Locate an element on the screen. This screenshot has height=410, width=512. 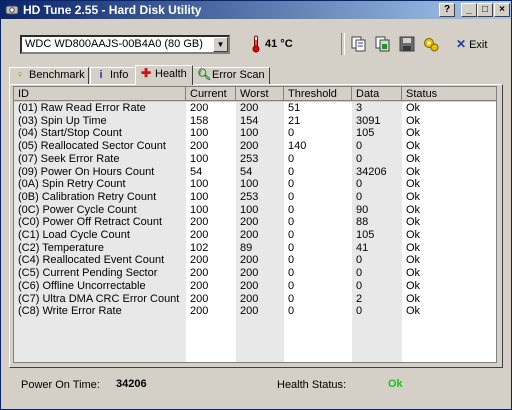
col-header-current: Current is located at coordinates (211, 94).